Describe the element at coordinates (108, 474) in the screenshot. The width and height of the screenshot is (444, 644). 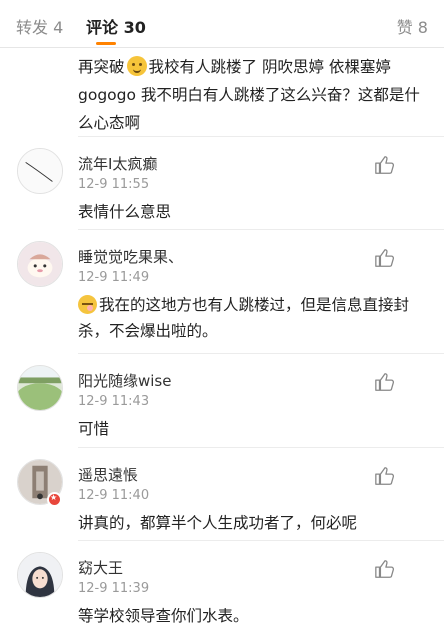
I see `commenter-name: 遥思遠悵` at that location.